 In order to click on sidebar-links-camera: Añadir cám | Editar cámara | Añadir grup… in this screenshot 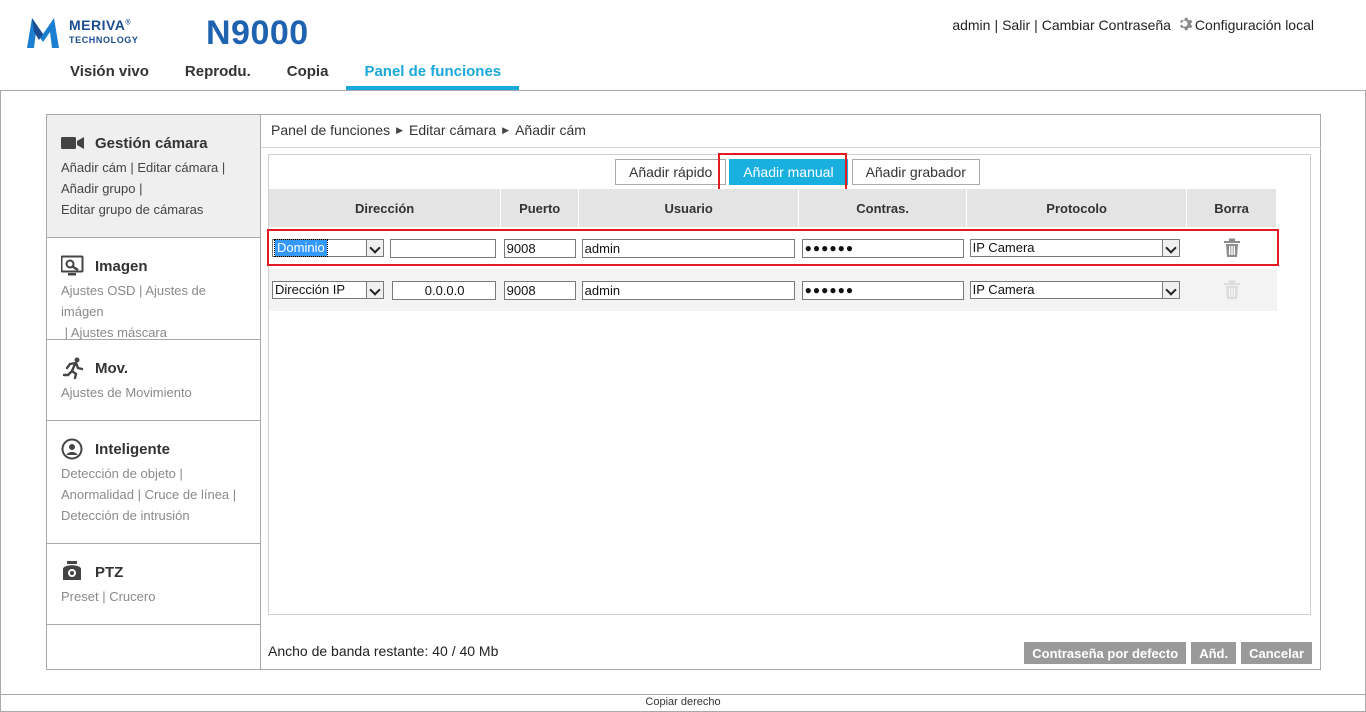, I will do `click(143, 188)`.